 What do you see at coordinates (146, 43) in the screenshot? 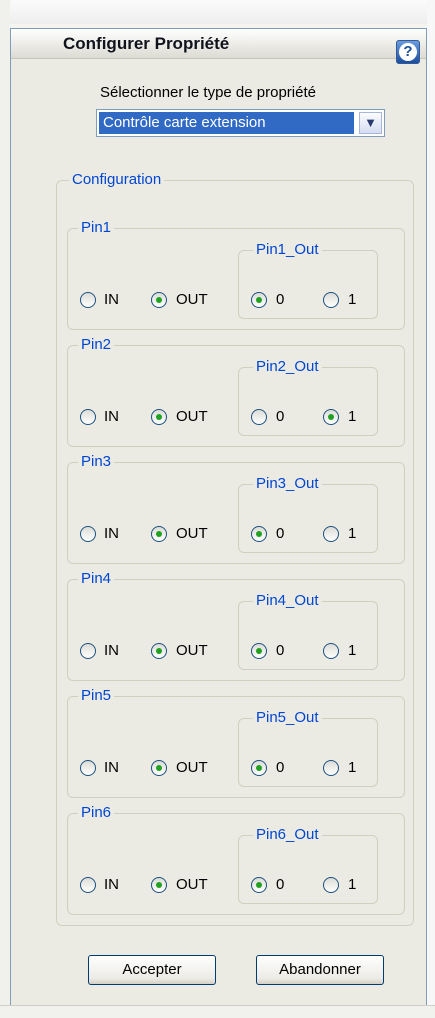
I see `dialog-title: Configurer Propriété` at bounding box center [146, 43].